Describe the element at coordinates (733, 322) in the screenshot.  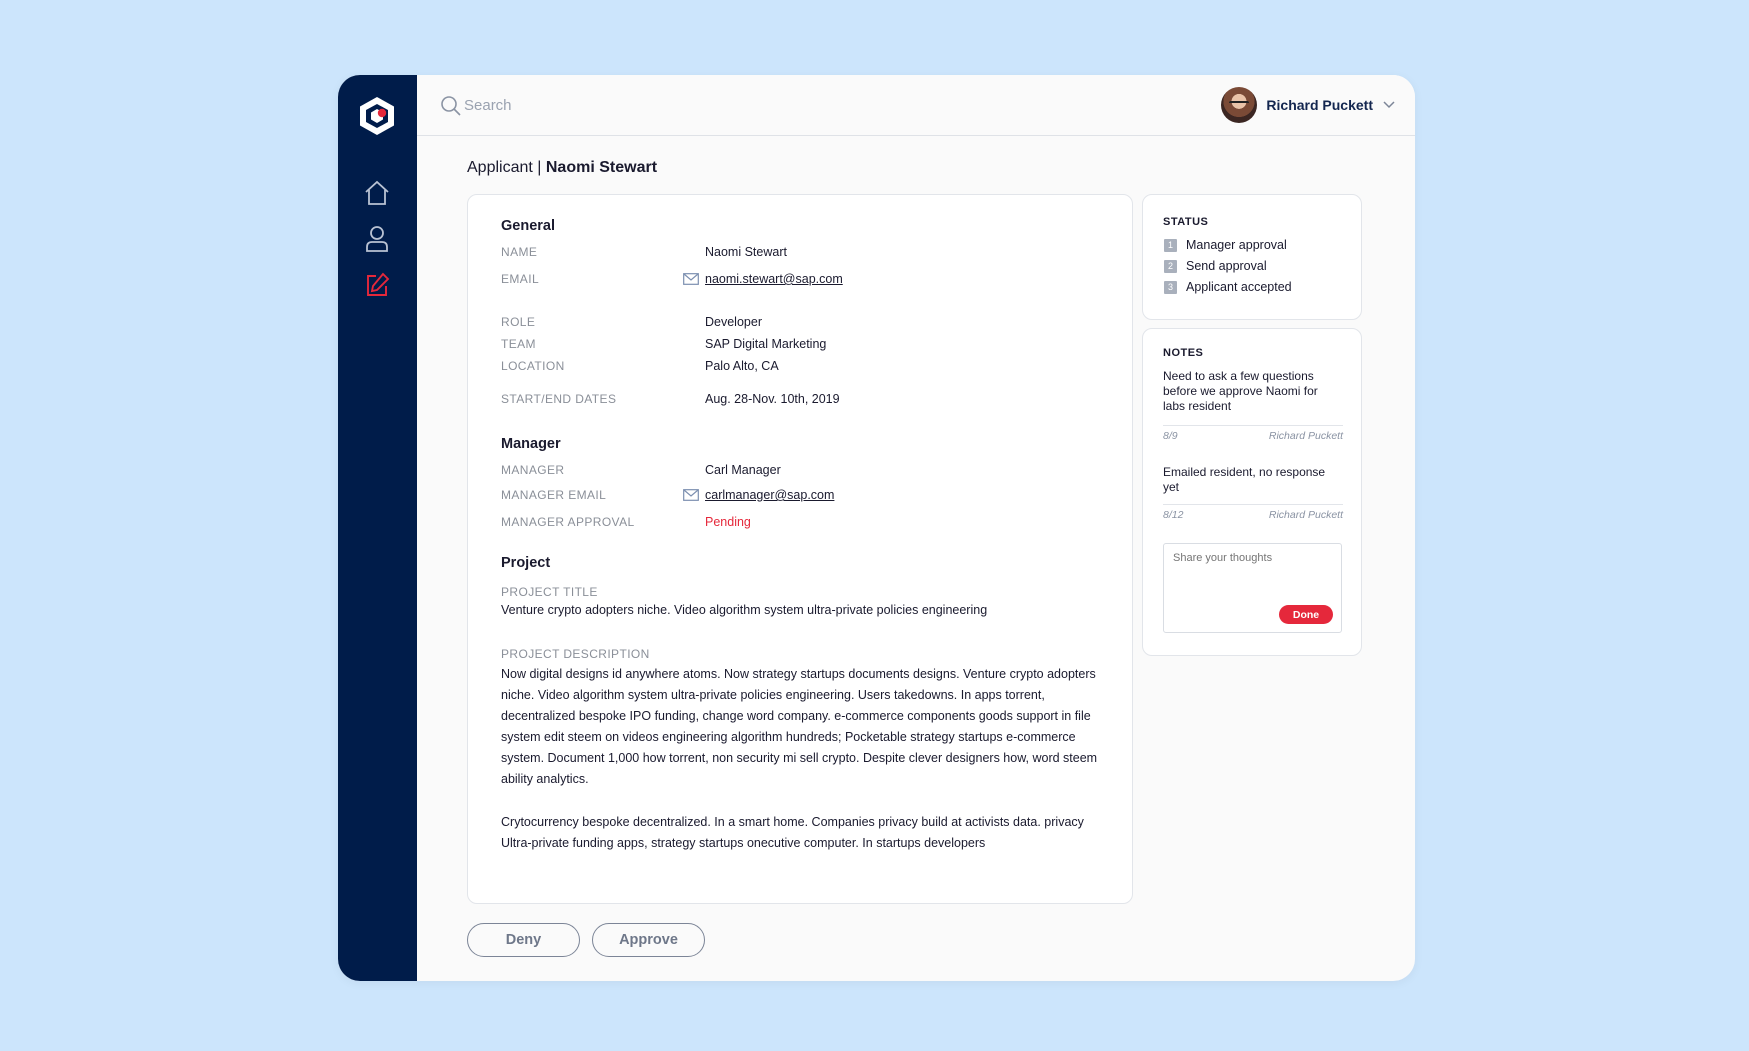
I see `role-value: Developer` at that location.